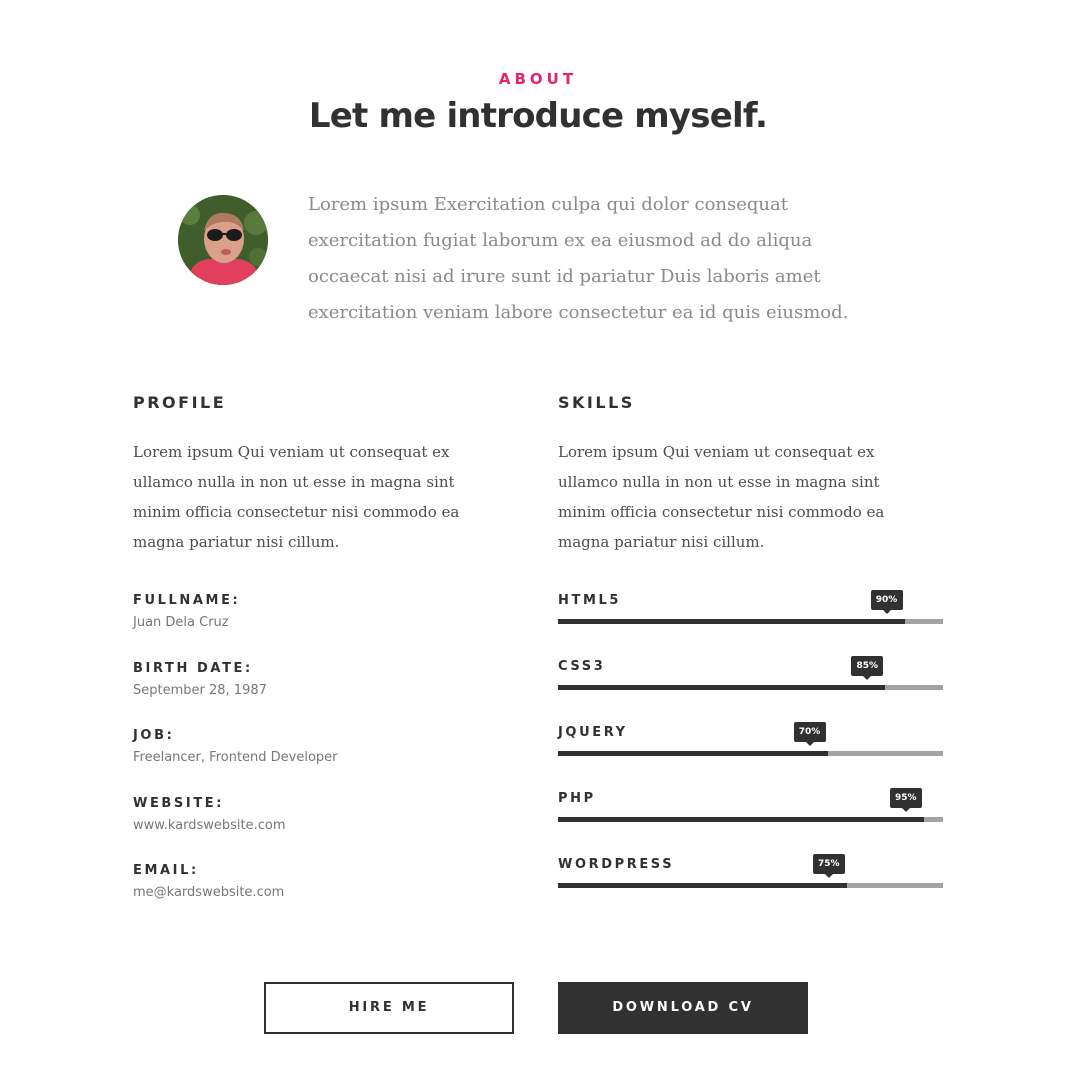  What do you see at coordinates (223, 240) in the screenshot?
I see `avatar` at bounding box center [223, 240].